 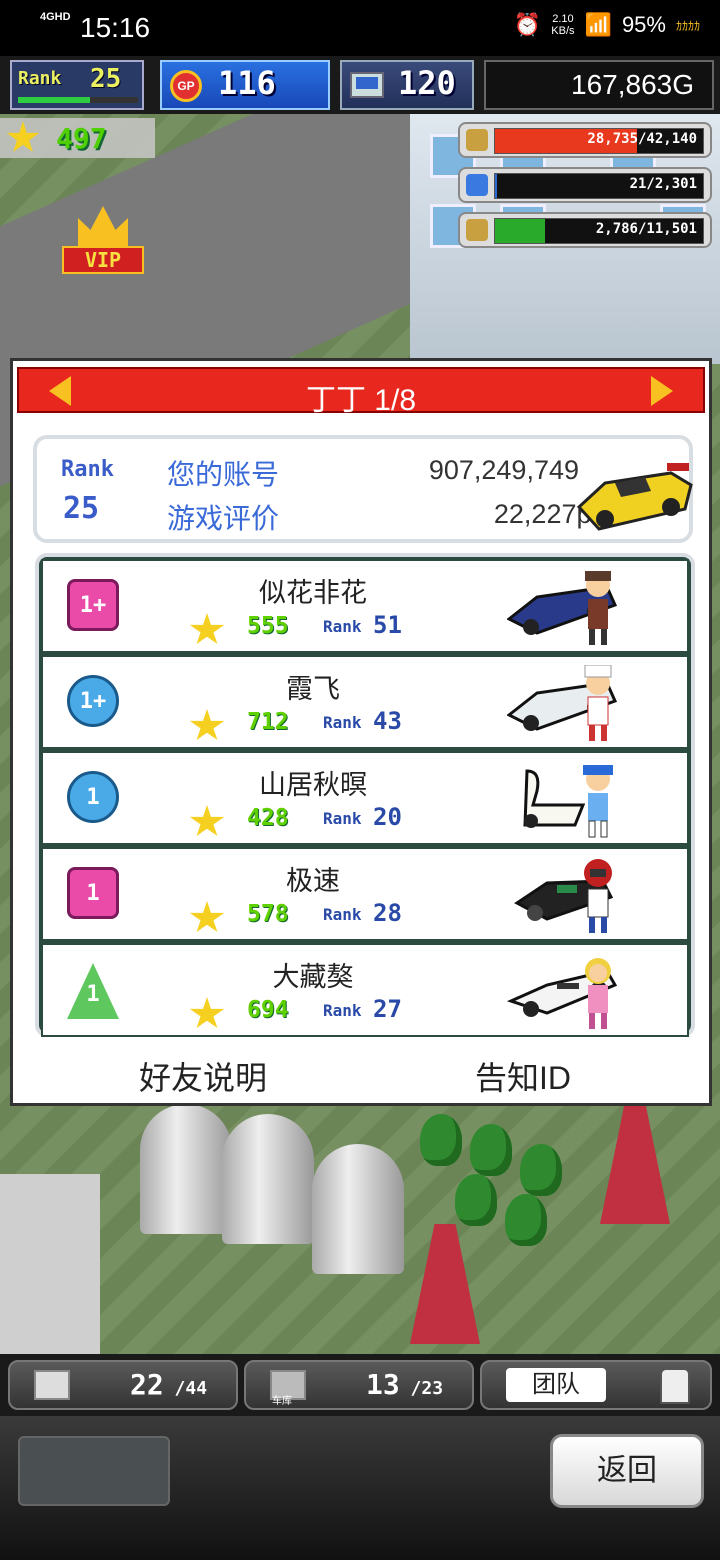 I want to click on rank-progress-bar, so click(x=78, y=100).